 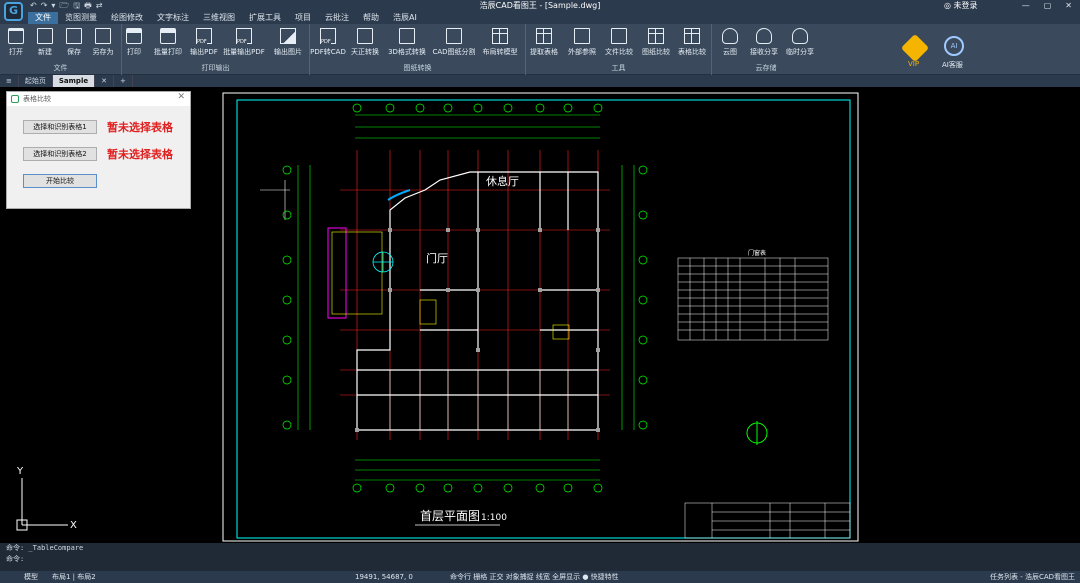 I want to click on pdf-to-cad-button: PDF转CAD, so click(x=328, y=41).